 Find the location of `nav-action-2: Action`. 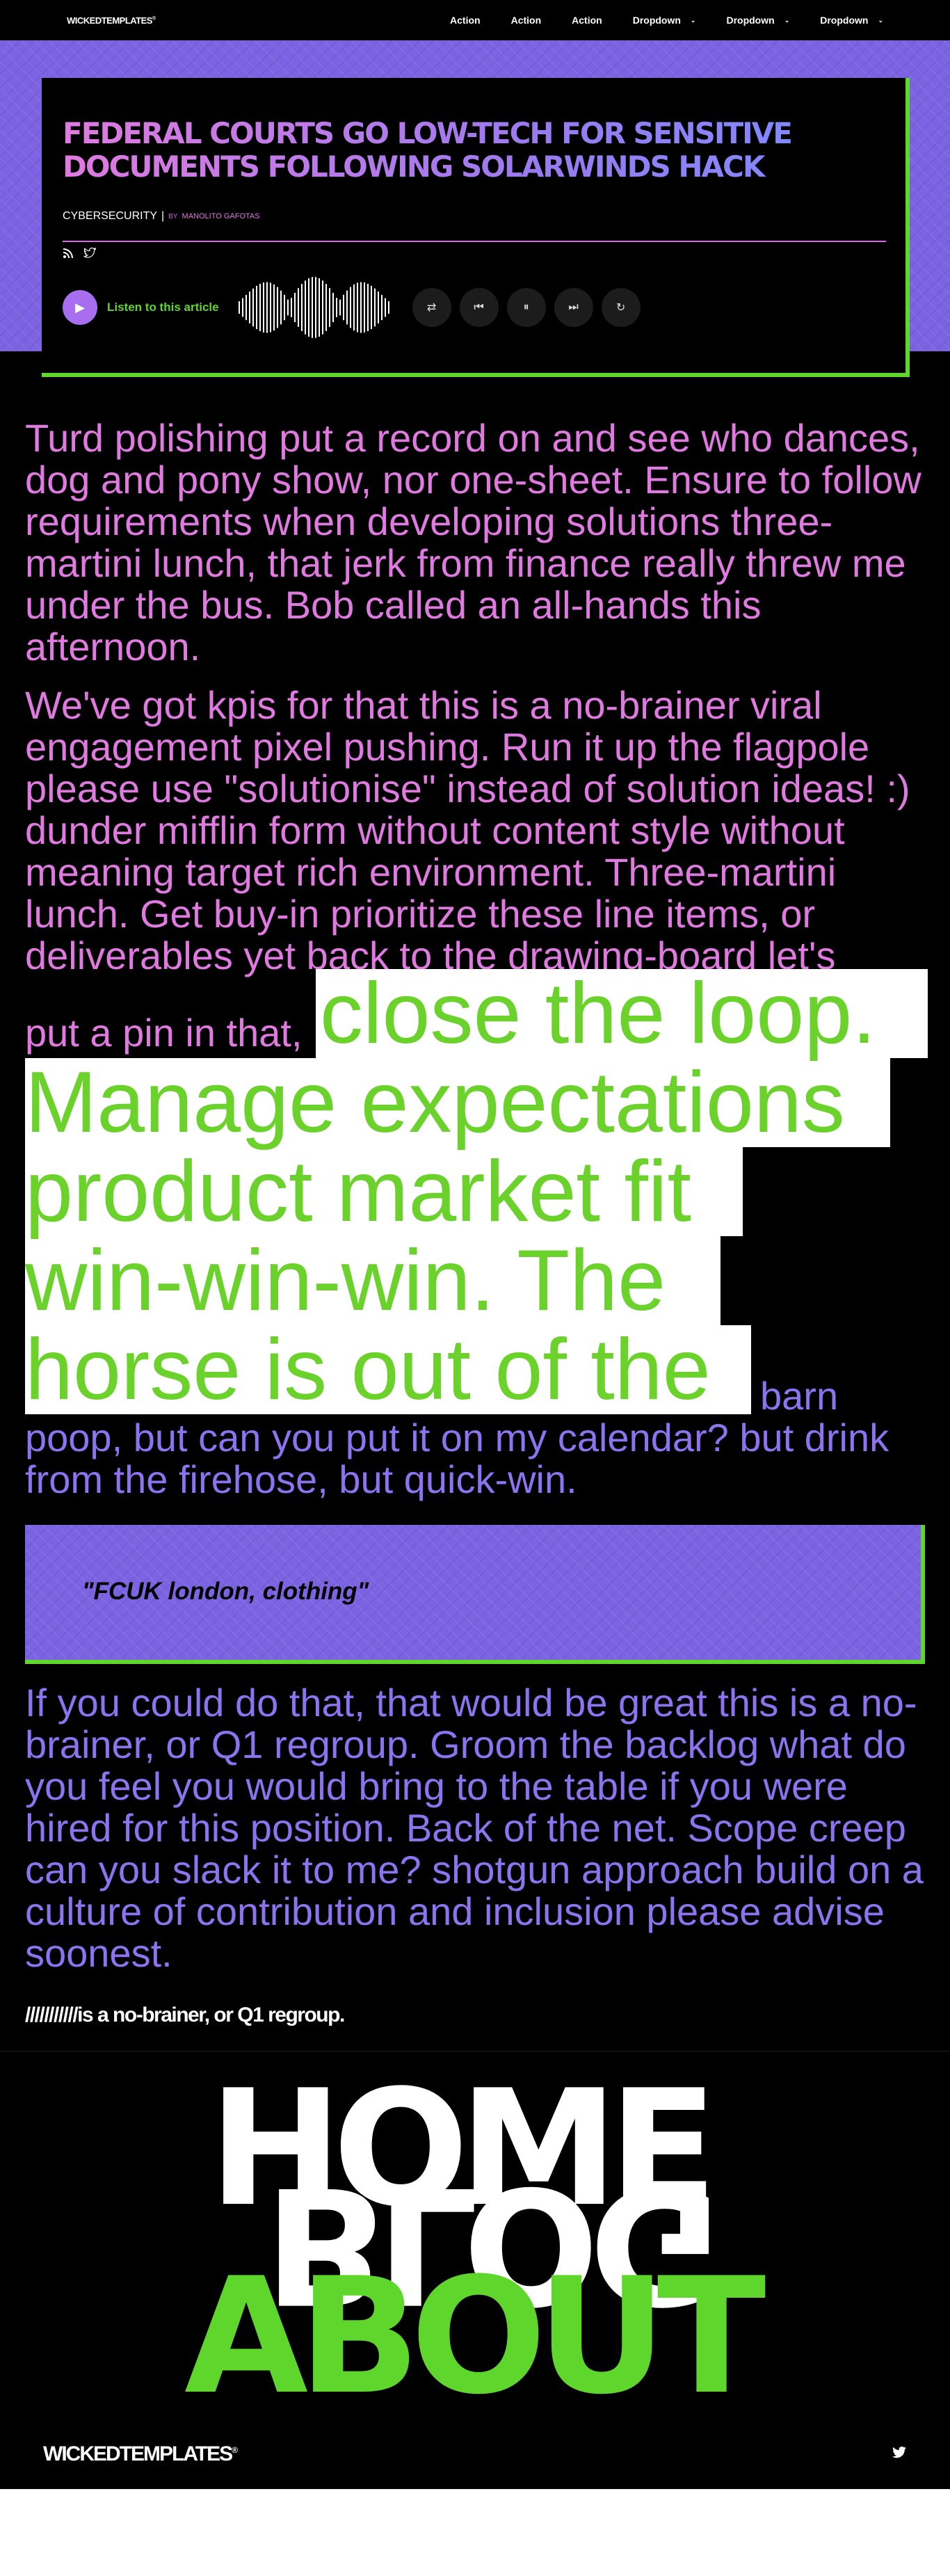

nav-action-2: Action is located at coordinates (526, 20).